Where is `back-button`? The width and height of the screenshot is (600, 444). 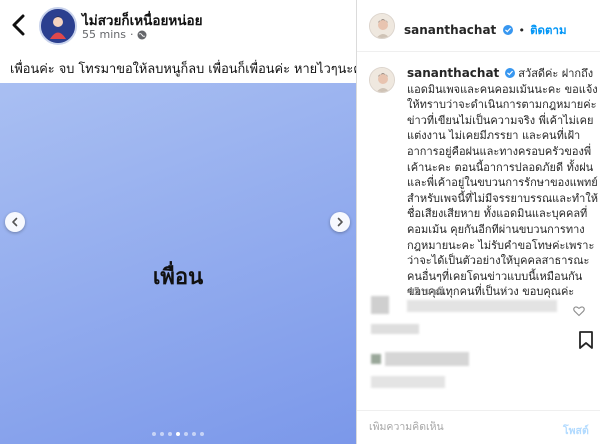 back-button is located at coordinates (19, 25).